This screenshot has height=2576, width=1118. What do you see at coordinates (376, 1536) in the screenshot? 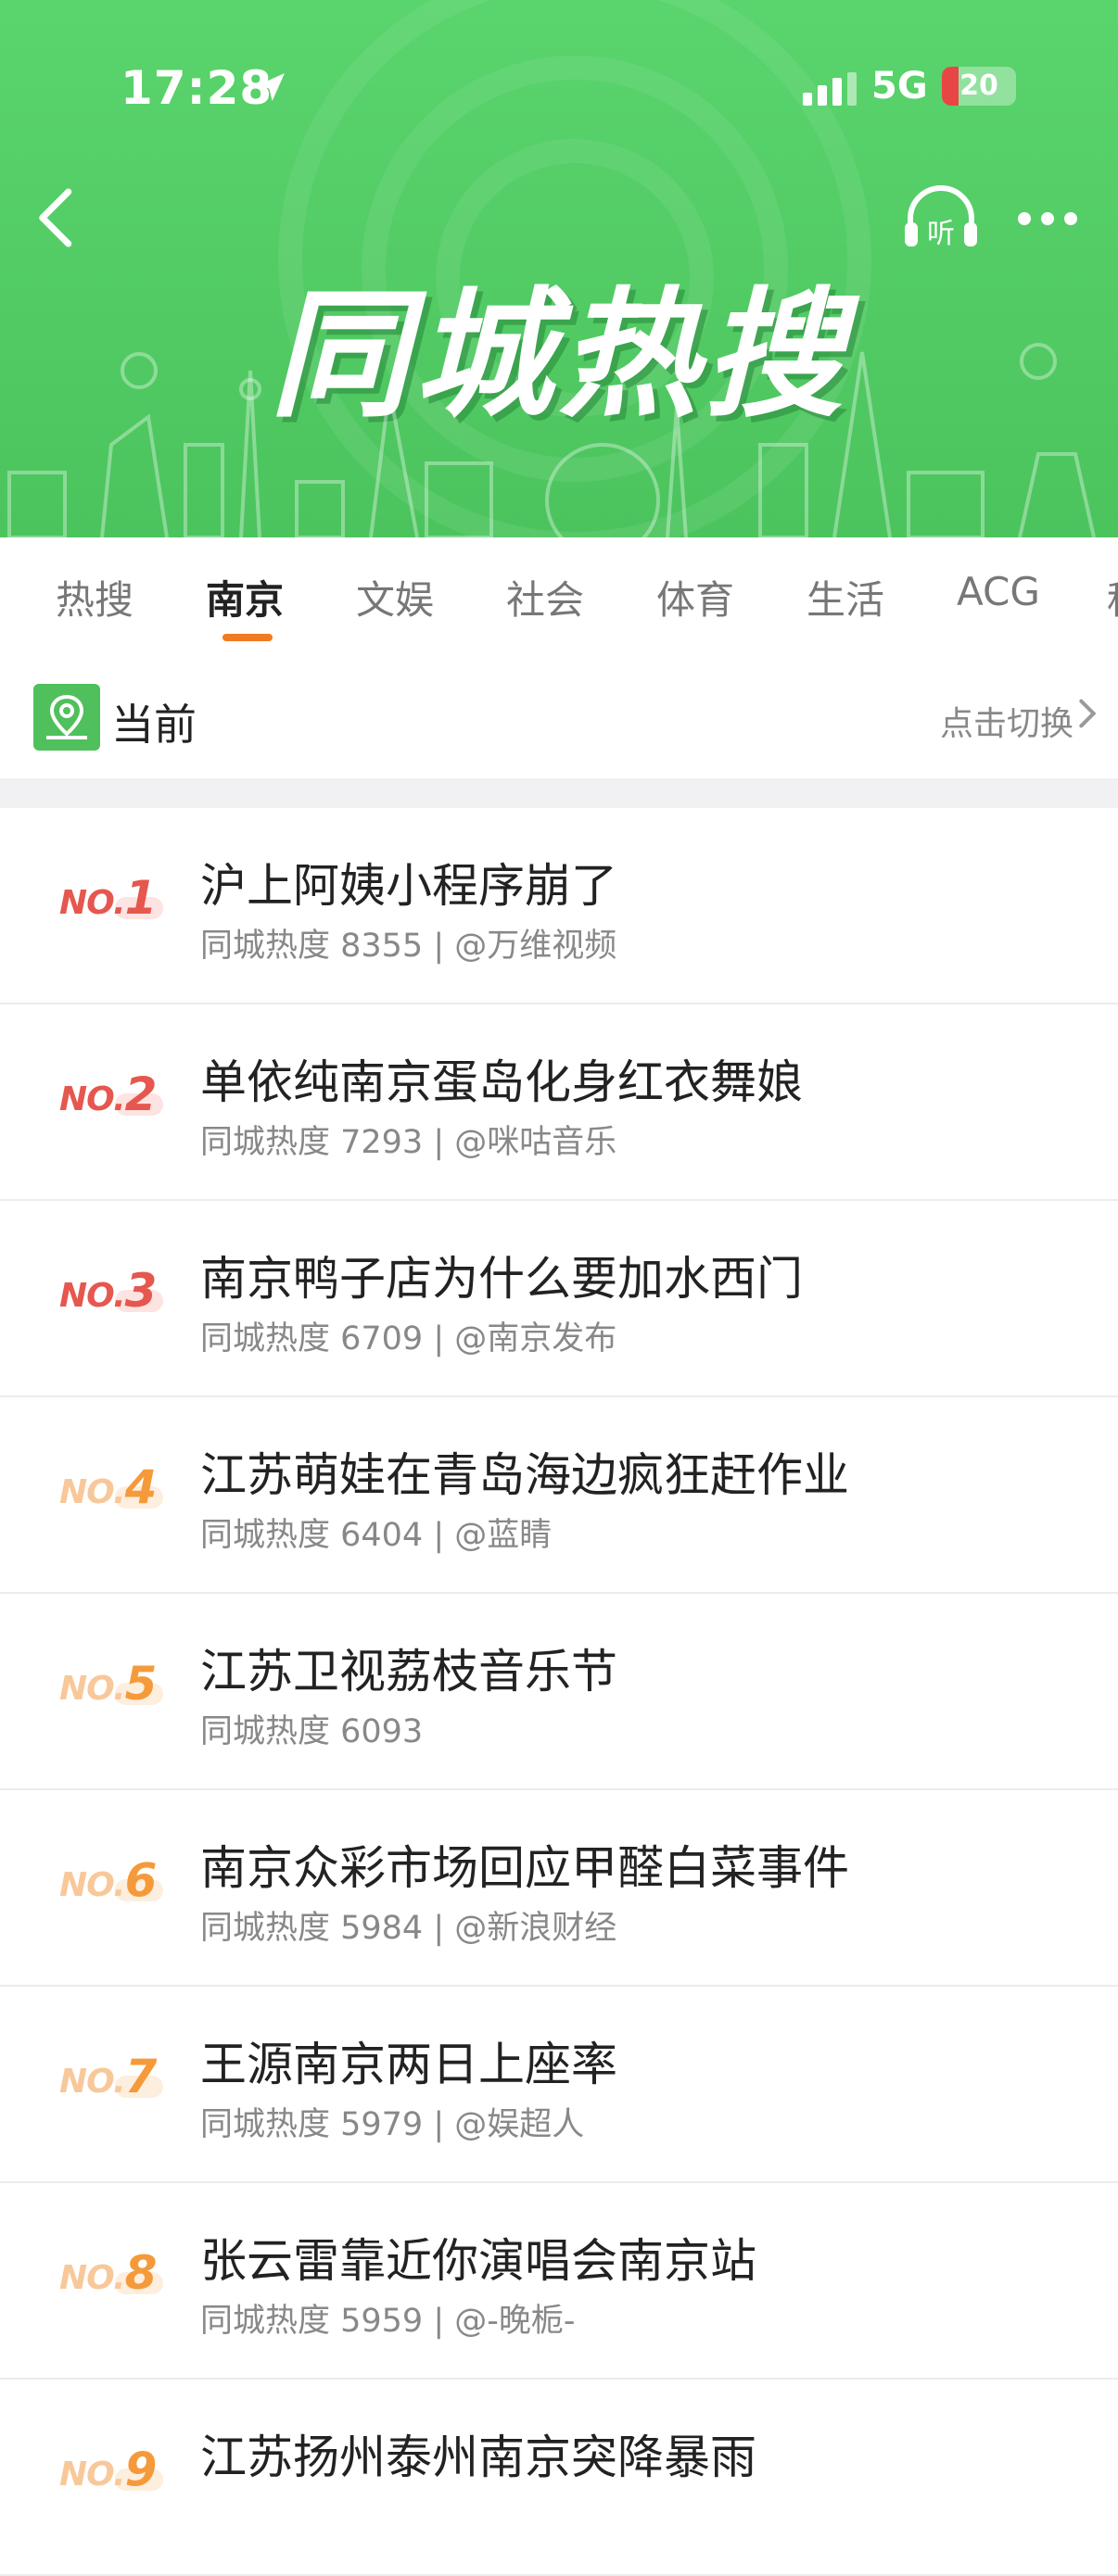
I see `item-meta: 同城热度 6404 | @蓝睛` at bounding box center [376, 1536].